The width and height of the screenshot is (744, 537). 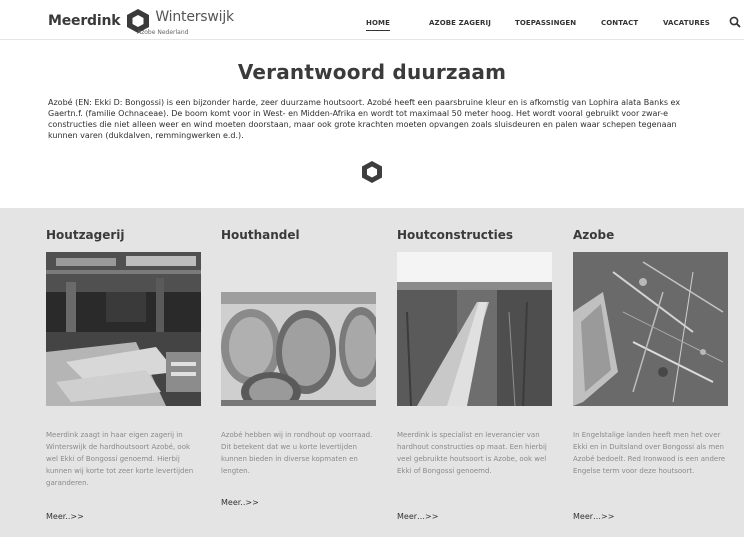 What do you see at coordinates (545, 23) in the screenshot?
I see `nav-item-toepassingen: TOEPASSINGEN` at bounding box center [545, 23].